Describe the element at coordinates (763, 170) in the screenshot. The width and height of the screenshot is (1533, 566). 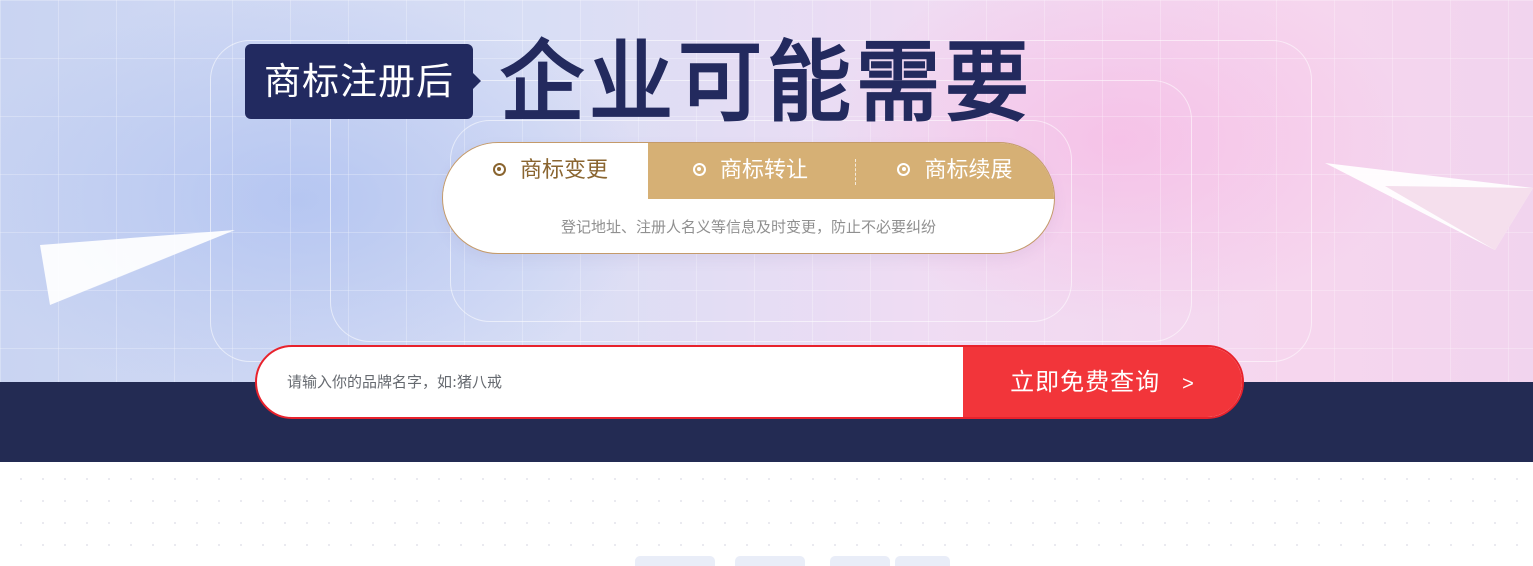
I see `tab-label: 商标转让` at that location.